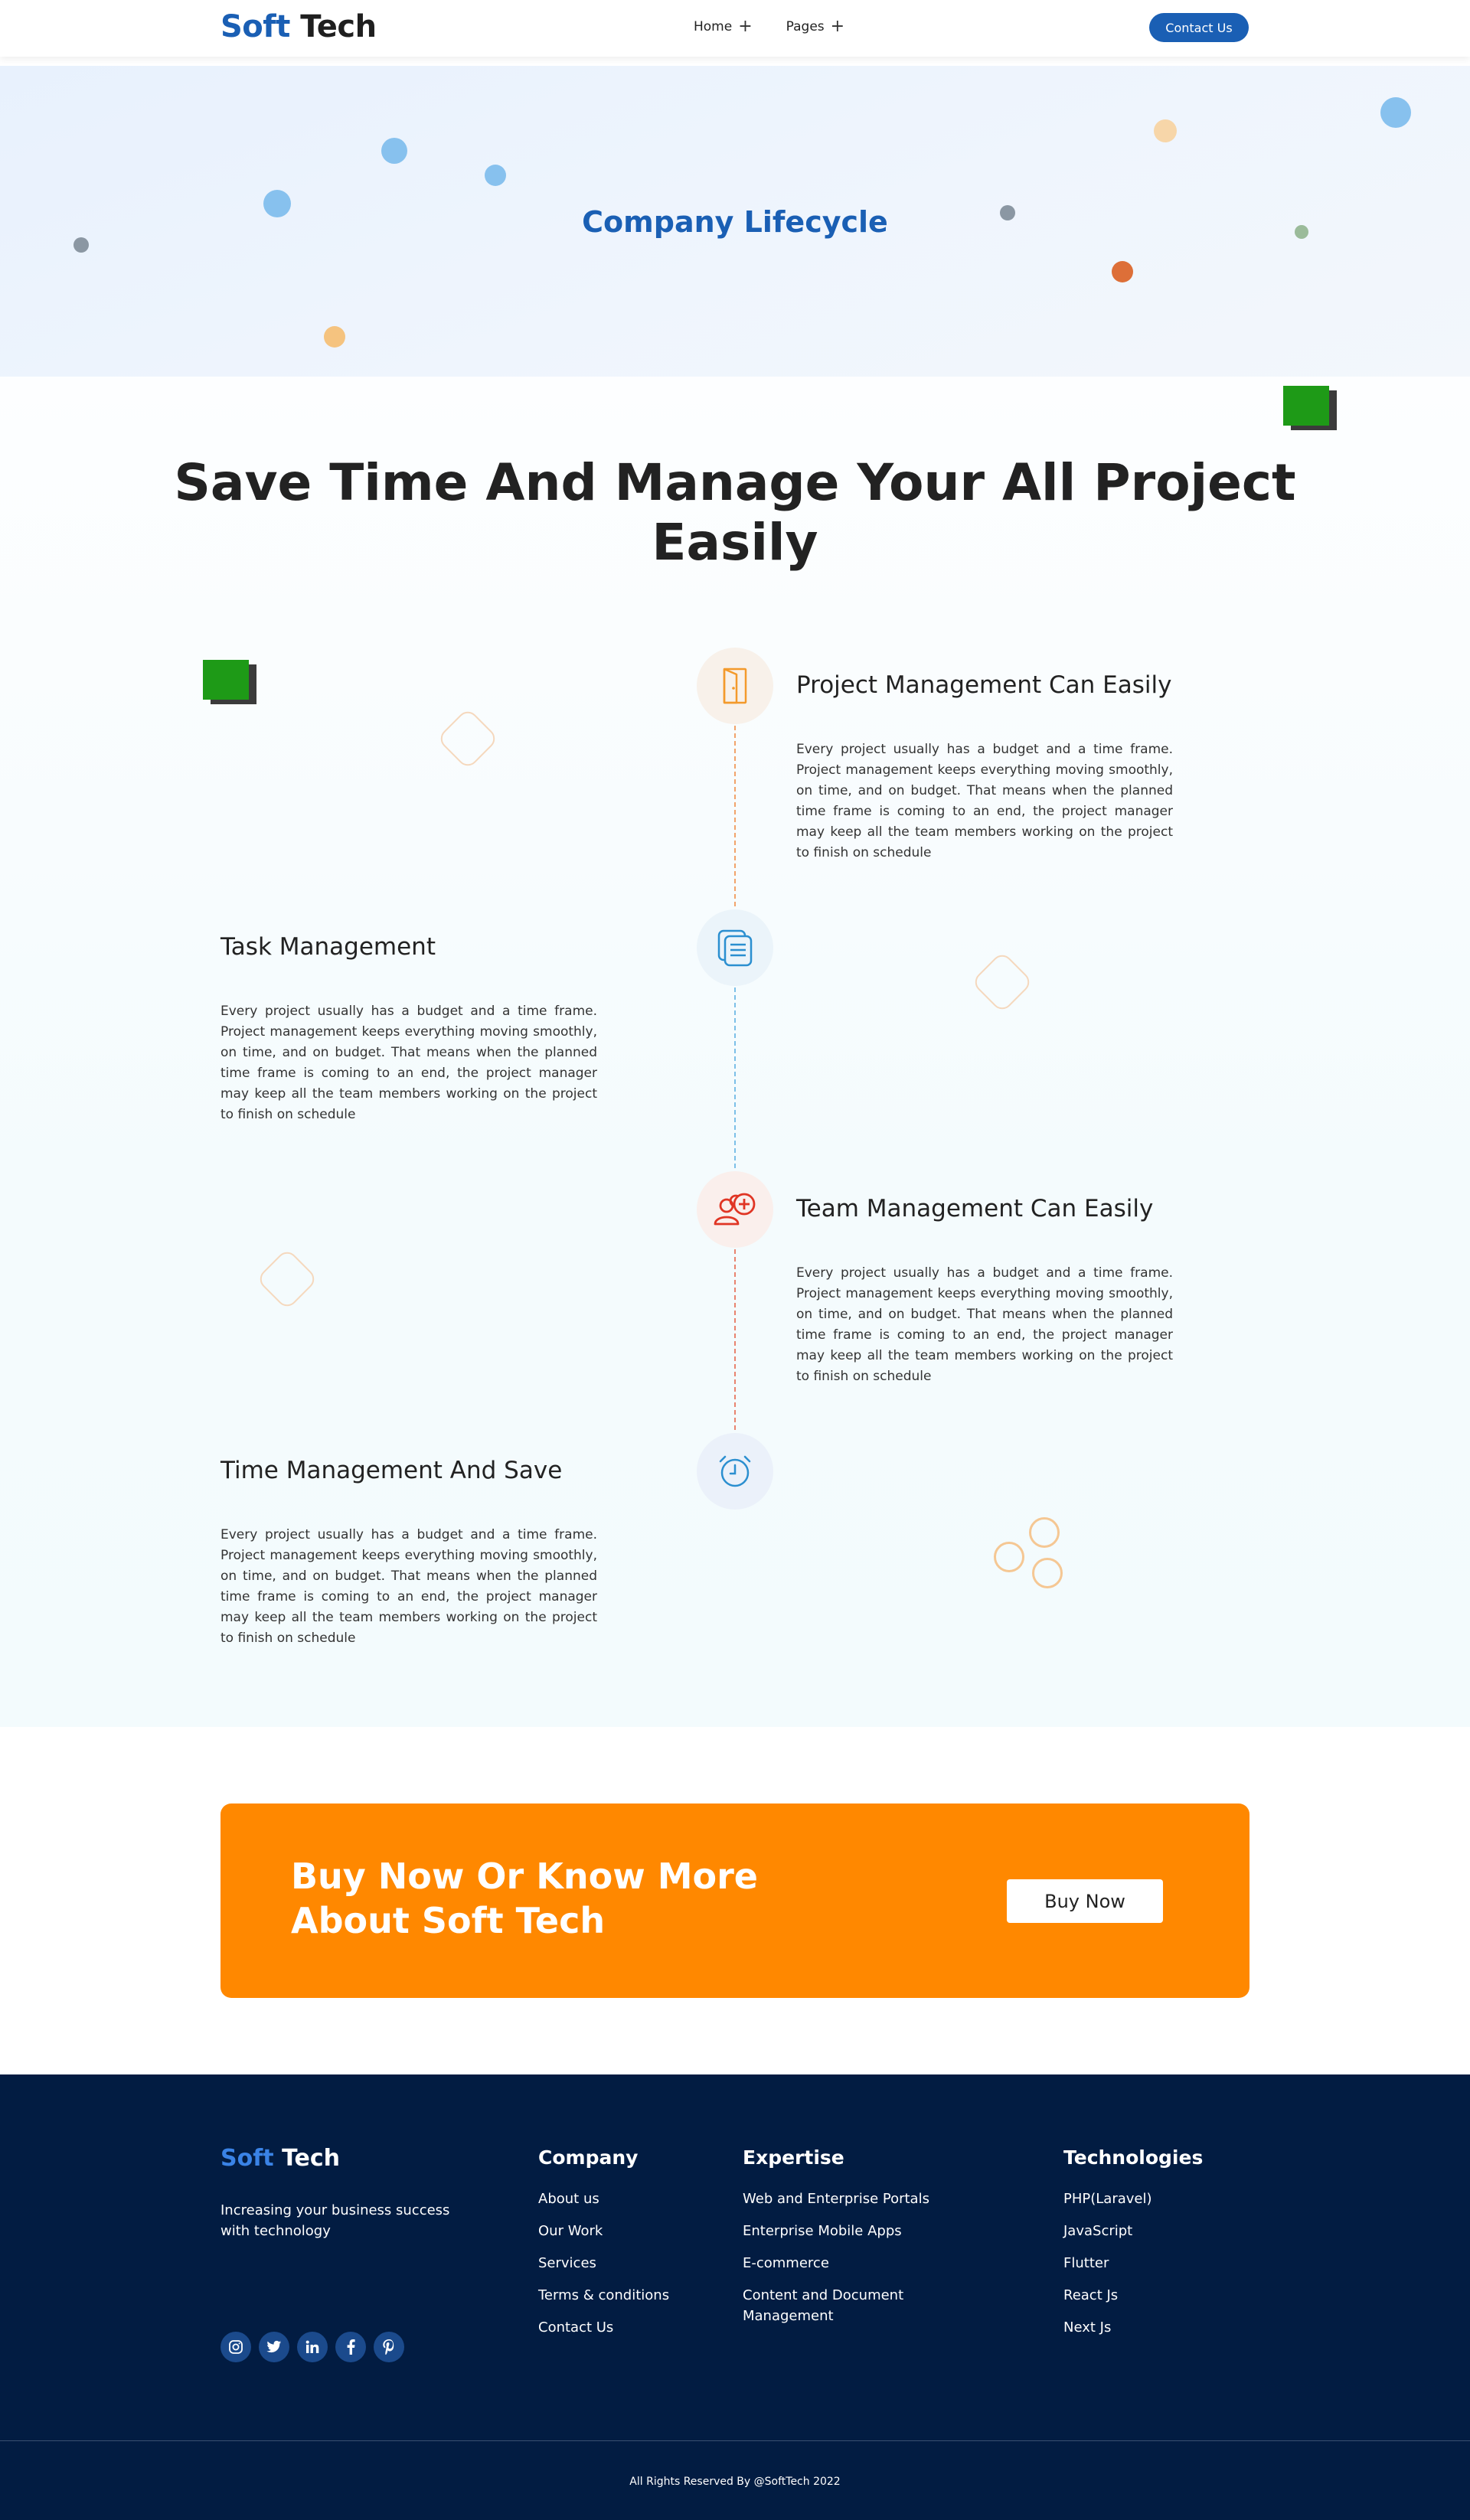  I want to click on footer-link-php-laravel: PHP(Laravel), so click(1133, 2199).